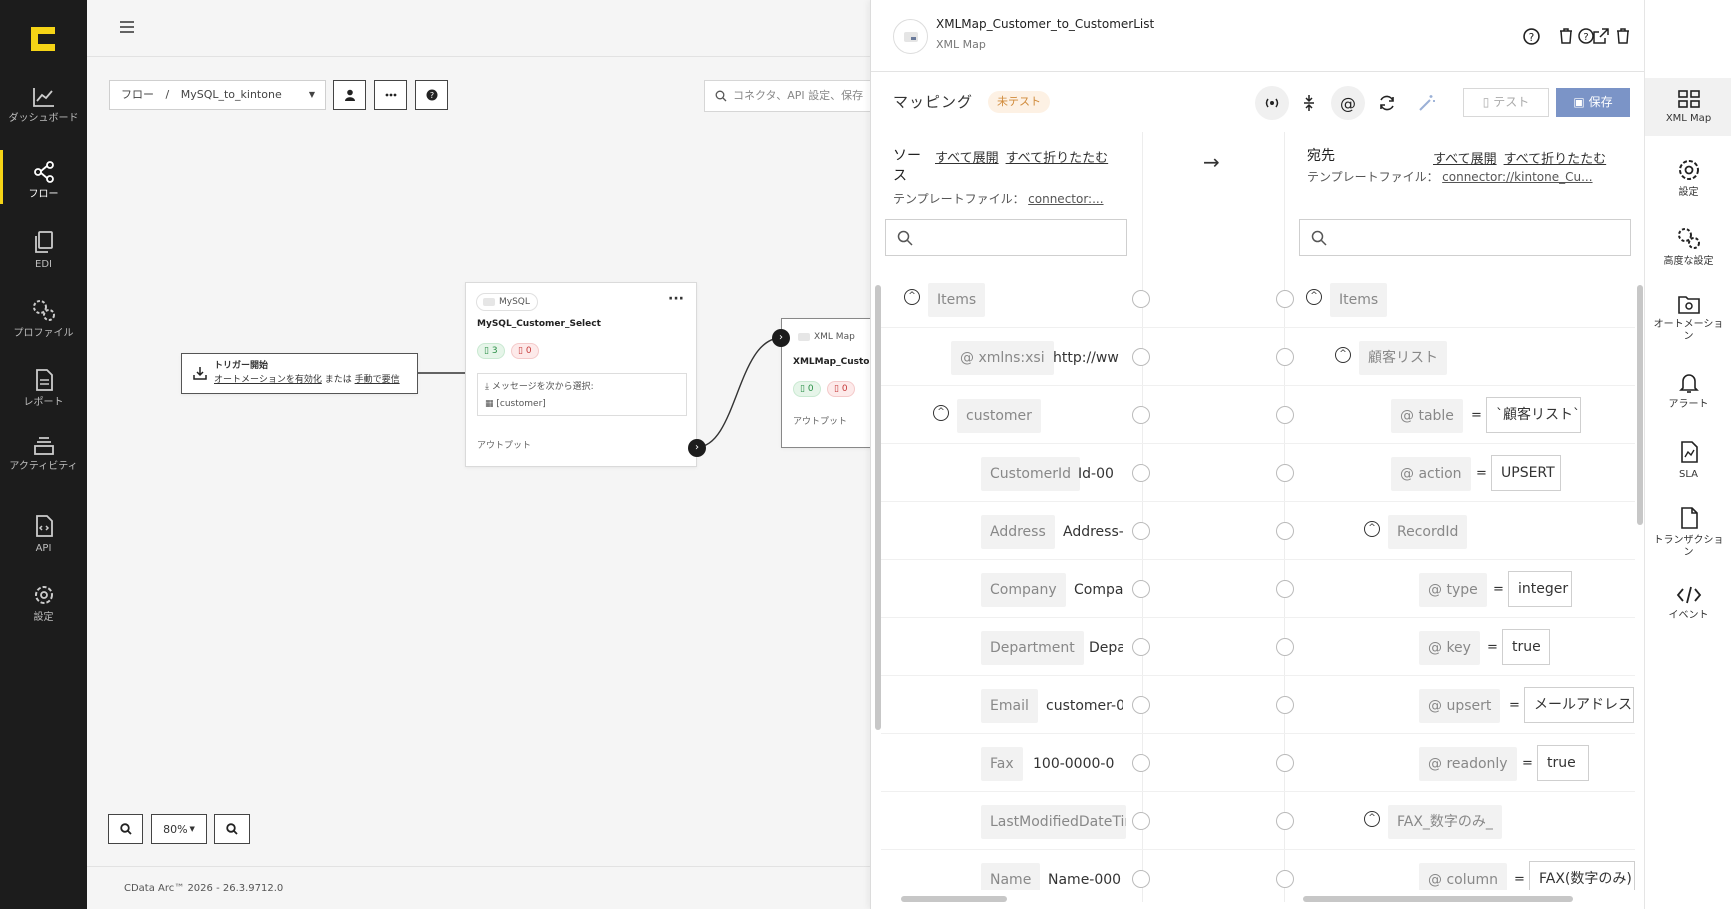 The height and width of the screenshot is (909, 1731). Describe the element at coordinates (1057, 158) in the screenshot. I see `source-collapse-all-link: すべて折りたたむ` at that location.